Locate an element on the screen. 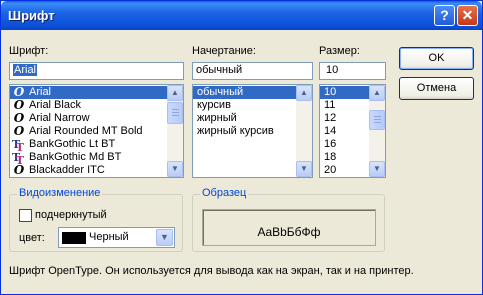 This screenshot has width=483, height=295. size-list-scrollbar: ▲ ▼ is located at coordinates (377, 131).